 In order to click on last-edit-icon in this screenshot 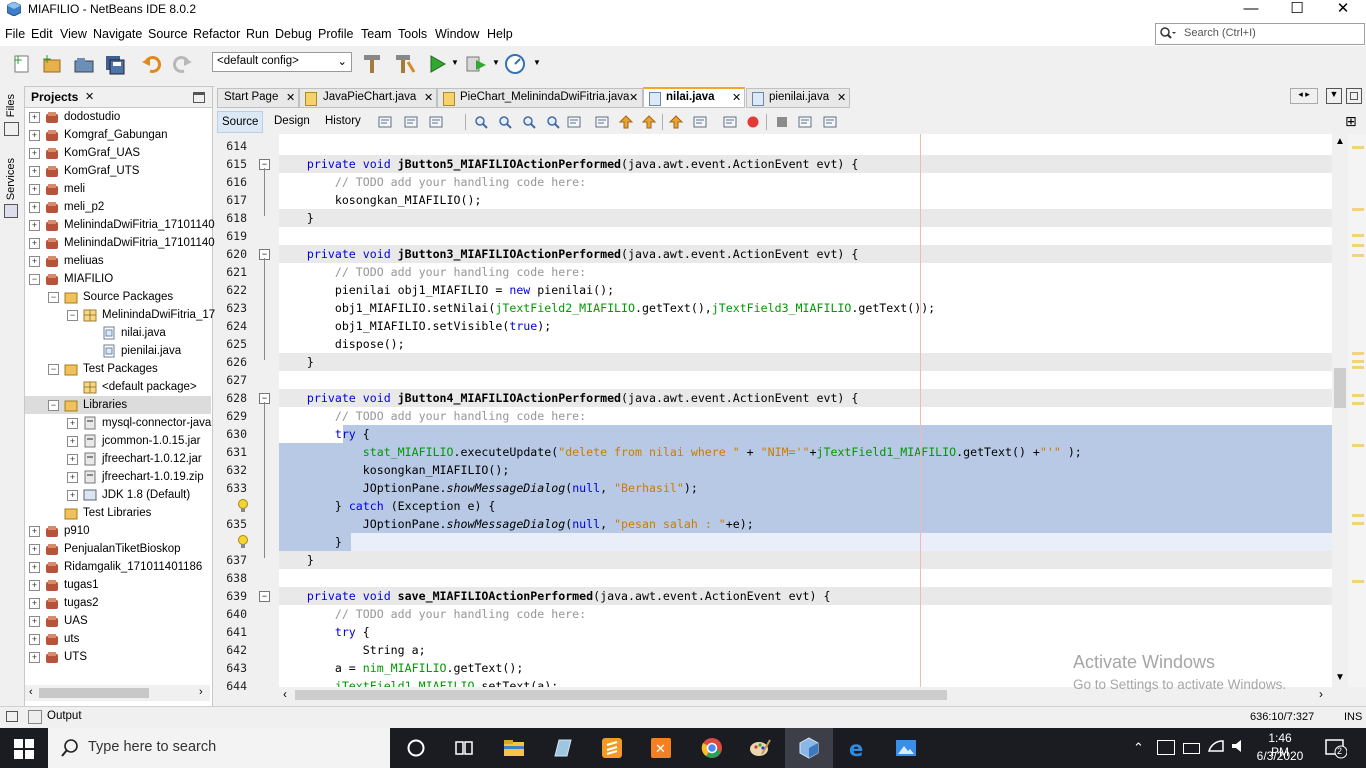, I will do `click(385, 122)`.